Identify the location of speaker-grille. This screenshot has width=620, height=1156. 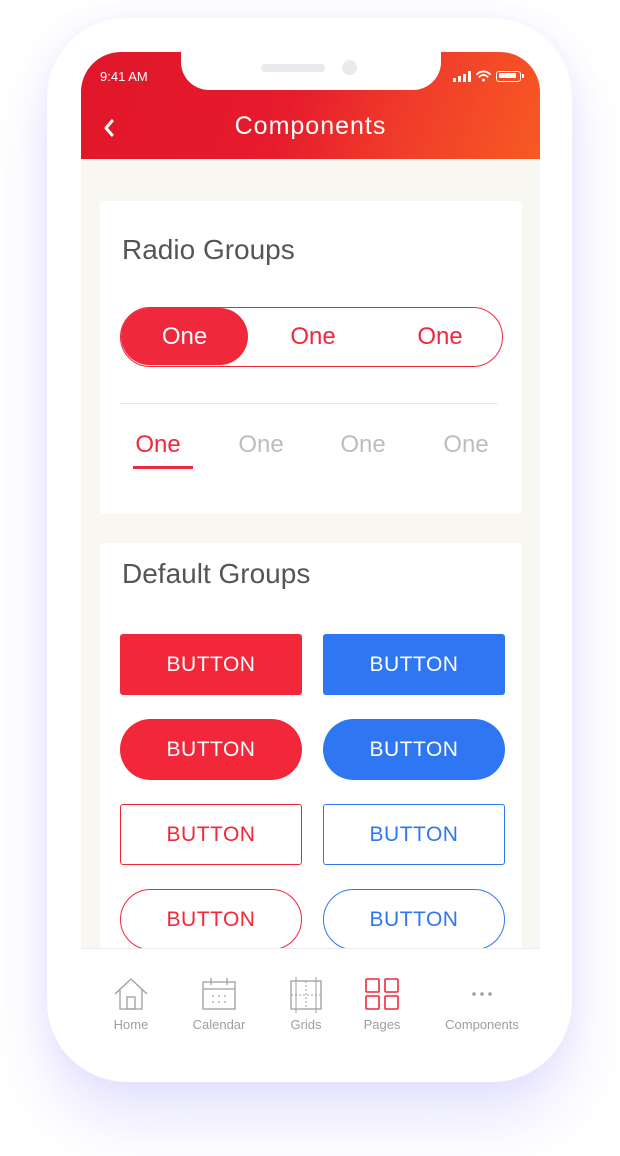
(293, 68).